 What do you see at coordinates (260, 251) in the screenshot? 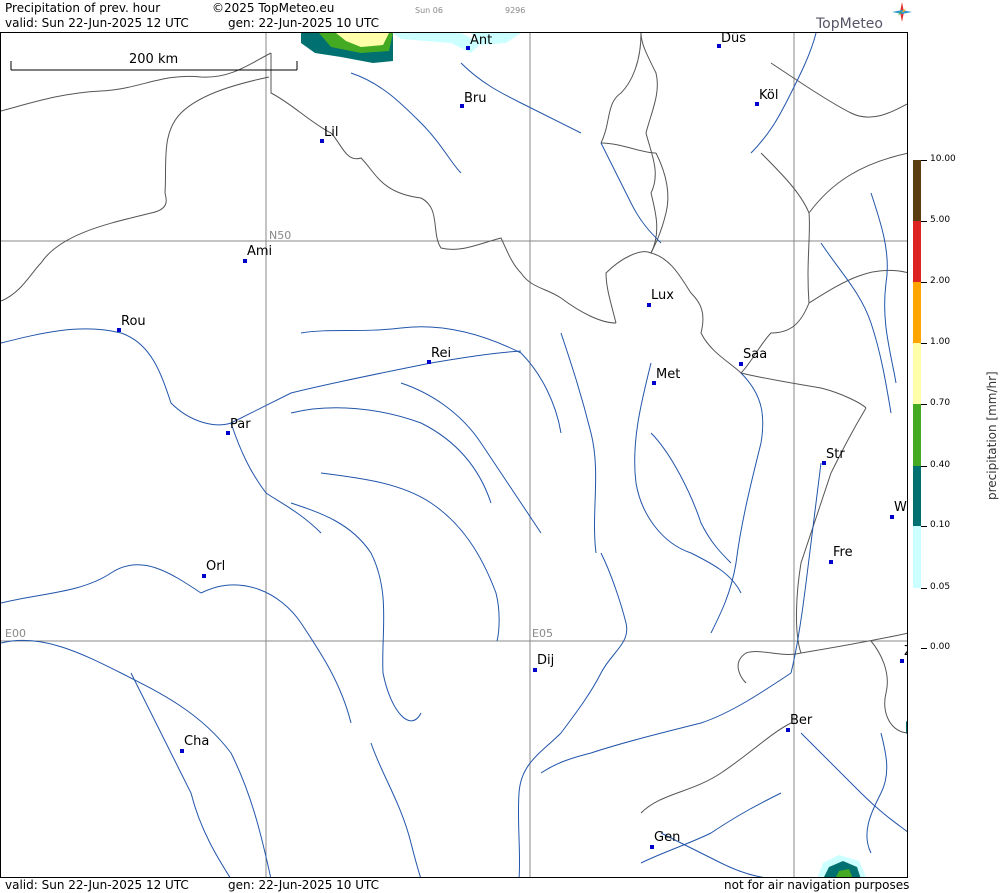
I see `city-label: Ami` at bounding box center [260, 251].